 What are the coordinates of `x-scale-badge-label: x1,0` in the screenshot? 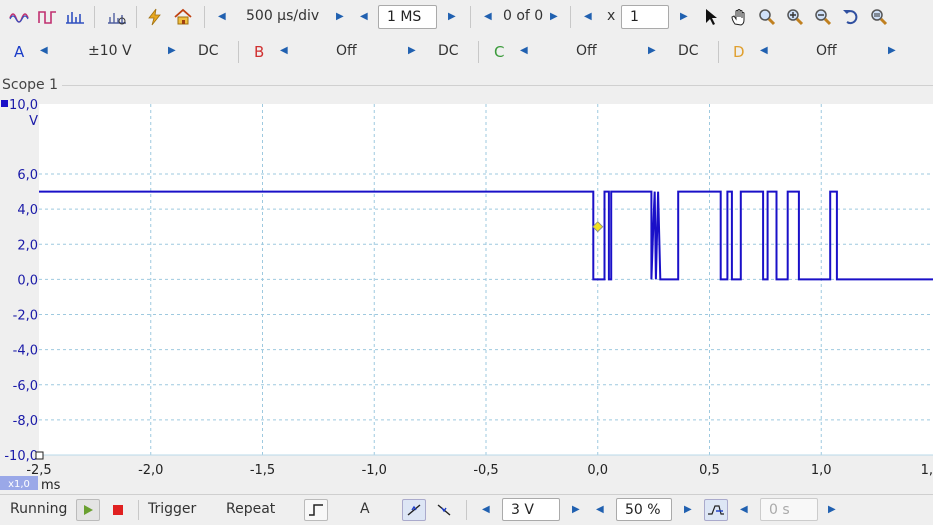 It's located at (19, 484).